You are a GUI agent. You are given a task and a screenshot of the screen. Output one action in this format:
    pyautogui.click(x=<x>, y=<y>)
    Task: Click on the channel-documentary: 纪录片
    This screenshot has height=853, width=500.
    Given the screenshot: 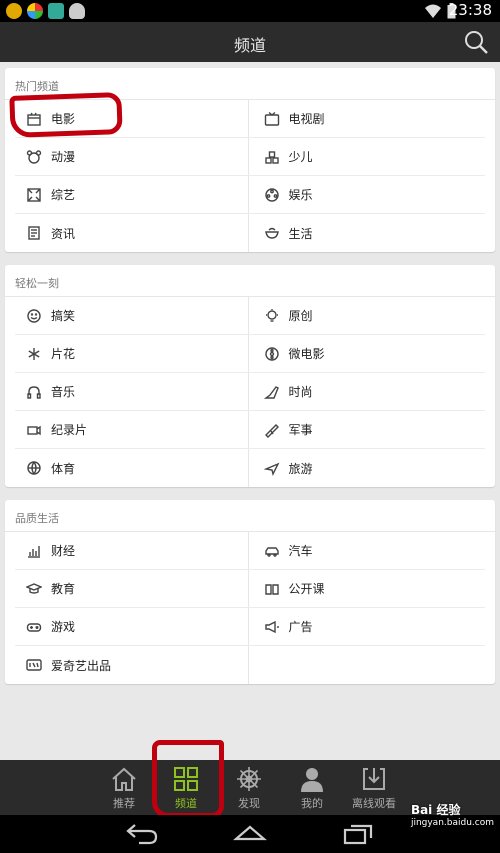 What is the action you would take?
    pyautogui.click(x=131, y=429)
    